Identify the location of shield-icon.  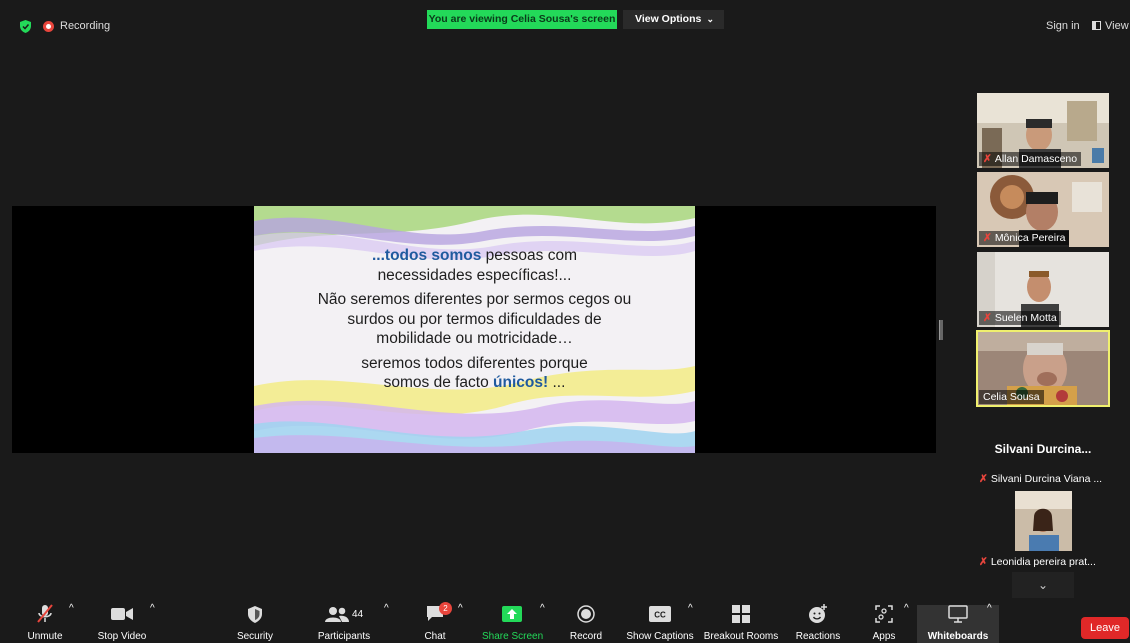
(25, 26).